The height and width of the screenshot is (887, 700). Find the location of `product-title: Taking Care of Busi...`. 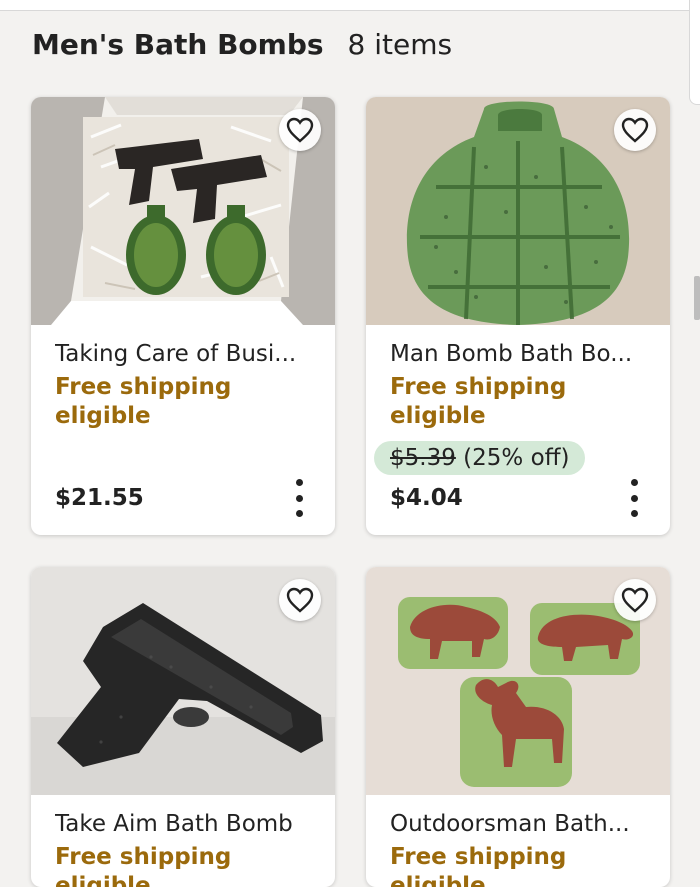

product-title: Taking Care of Busi... is located at coordinates (186, 354).